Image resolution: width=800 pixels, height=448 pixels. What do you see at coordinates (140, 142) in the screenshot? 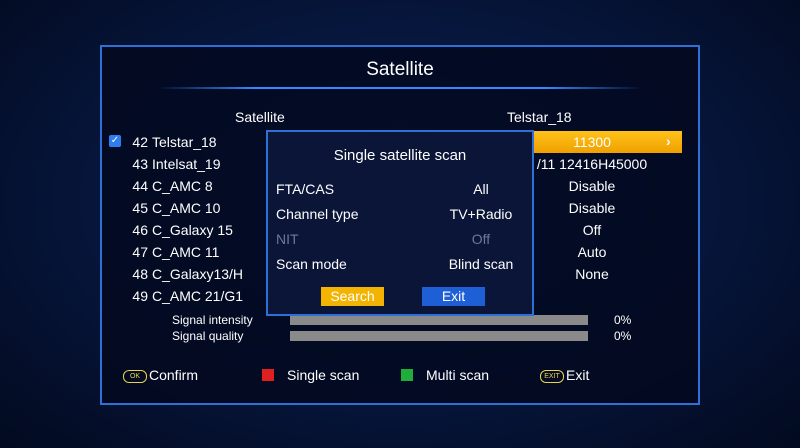
I see `satellite-number: 42` at bounding box center [140, 142].